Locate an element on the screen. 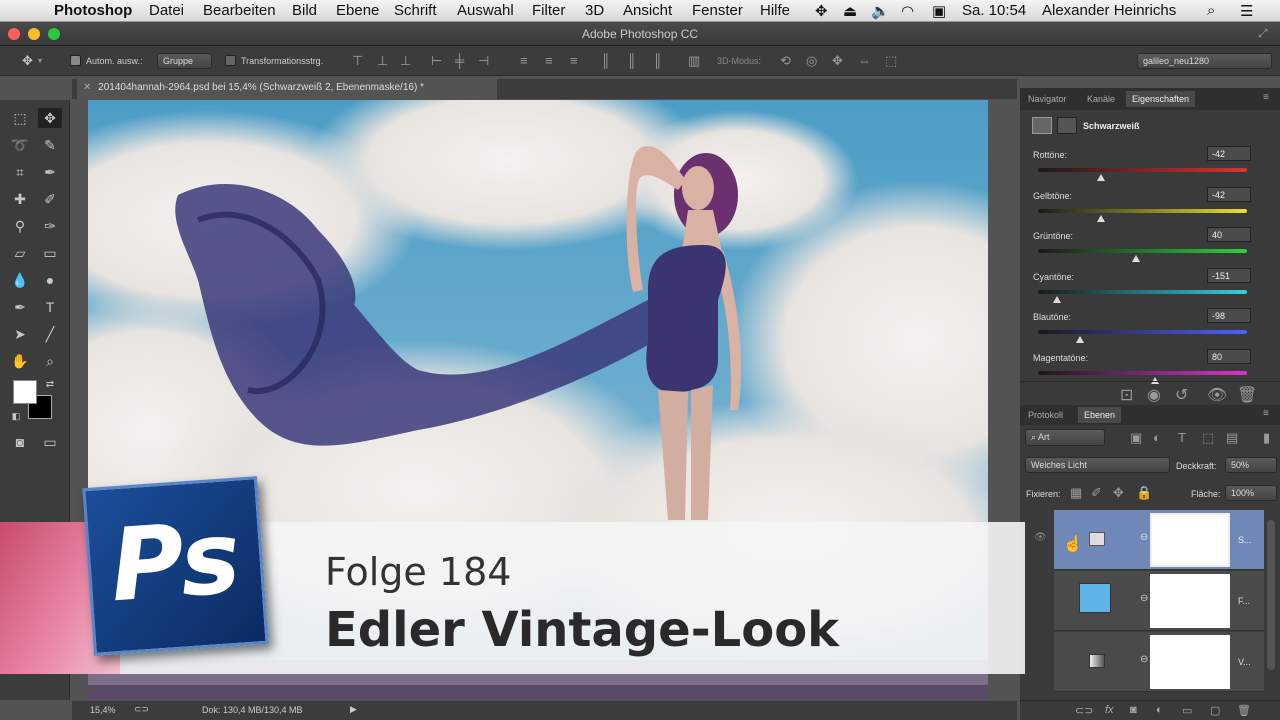 This screenshot has height=720, width=1280. distribute-hcenter-icon: ║ is located at coordinates (631, 61).